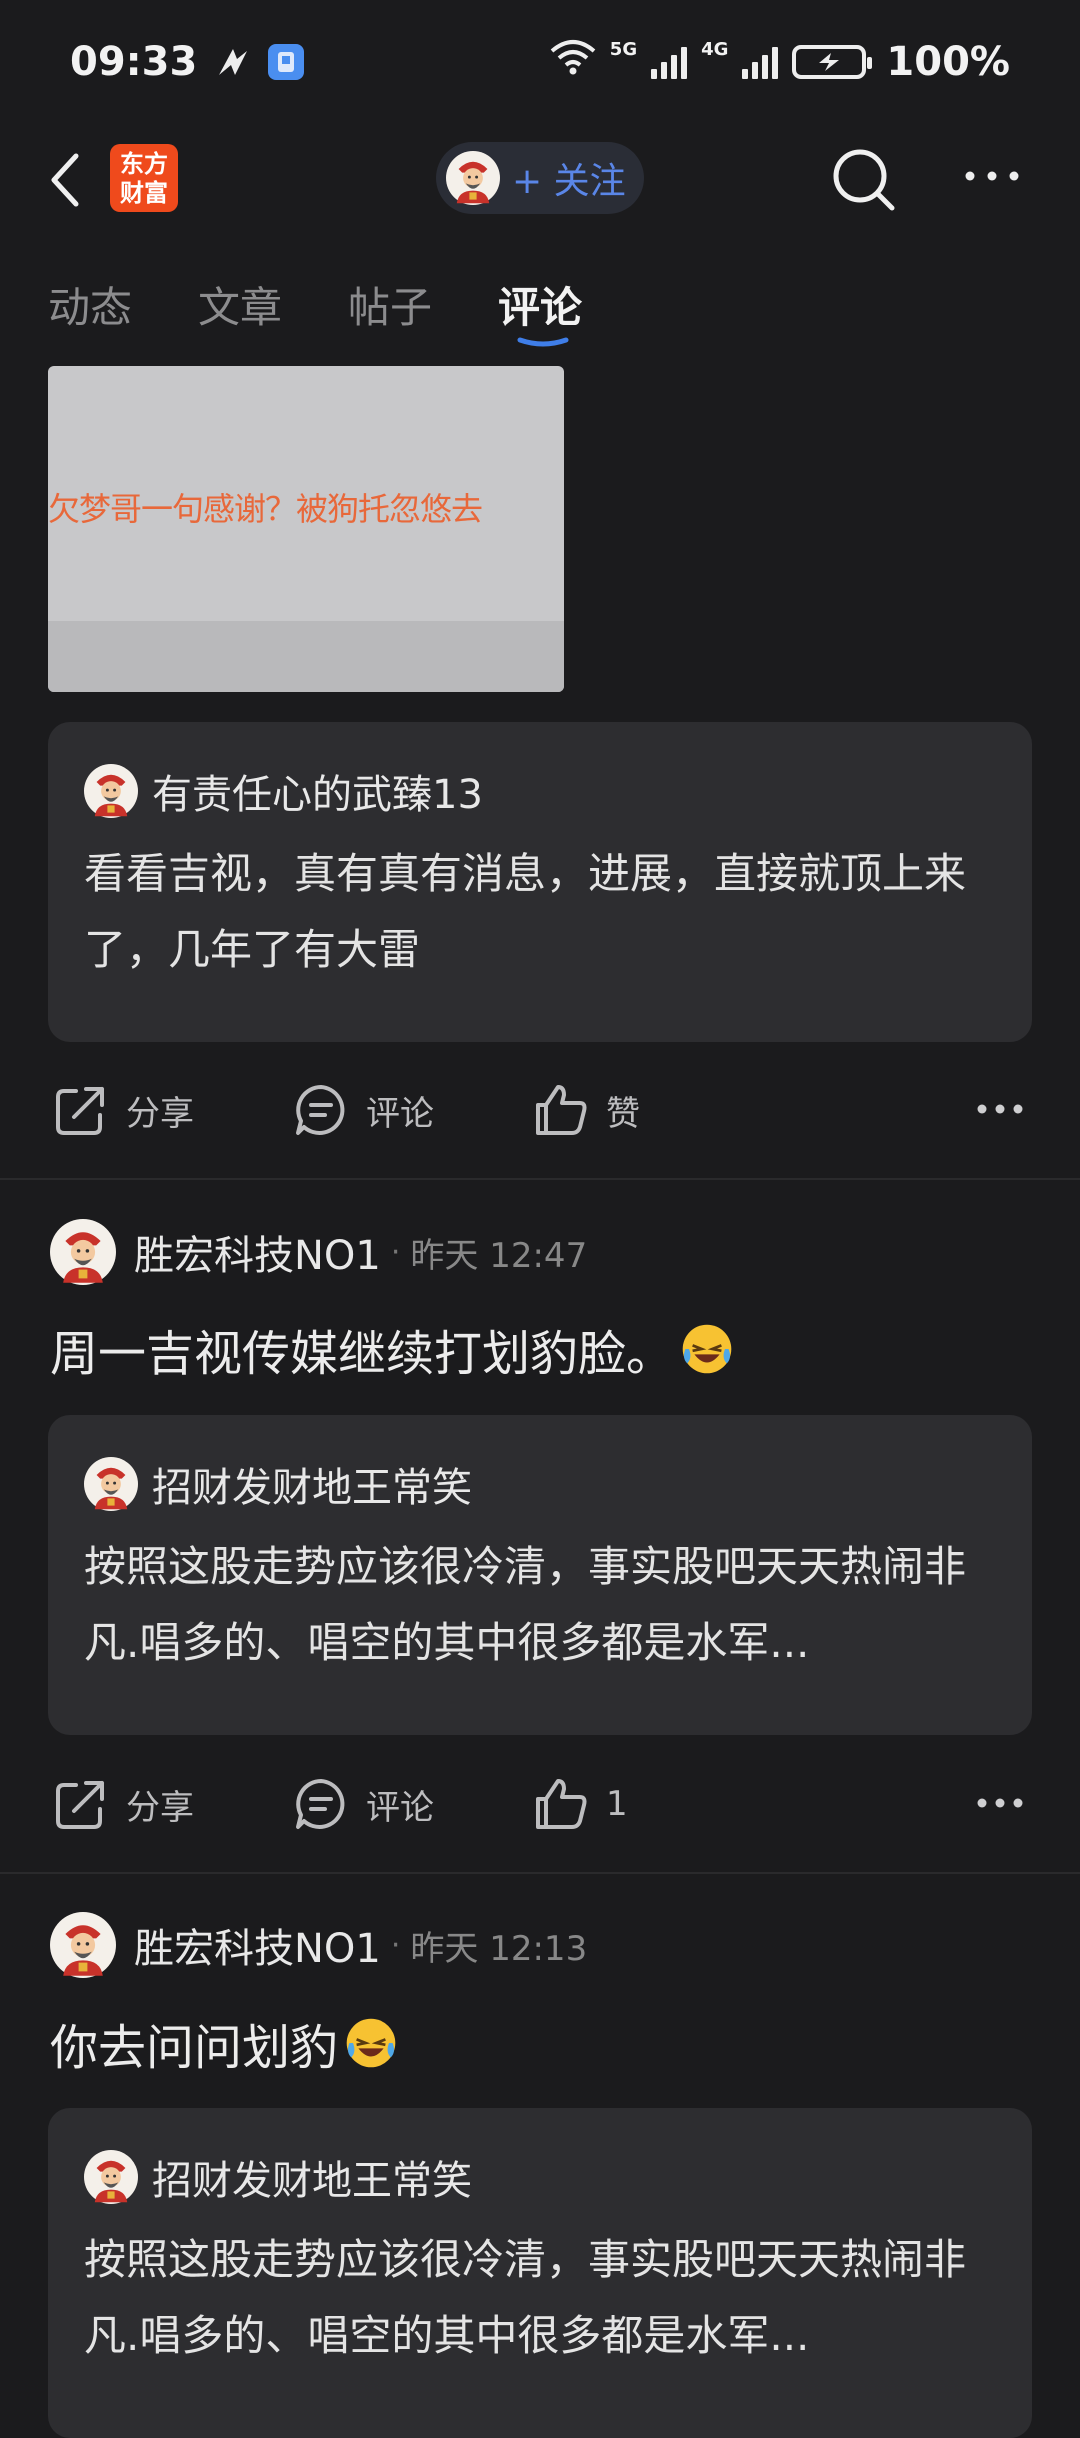 This screenshot has height=2438, width=1080. I want to click on follow-button: + 关注, so click(540, 178).